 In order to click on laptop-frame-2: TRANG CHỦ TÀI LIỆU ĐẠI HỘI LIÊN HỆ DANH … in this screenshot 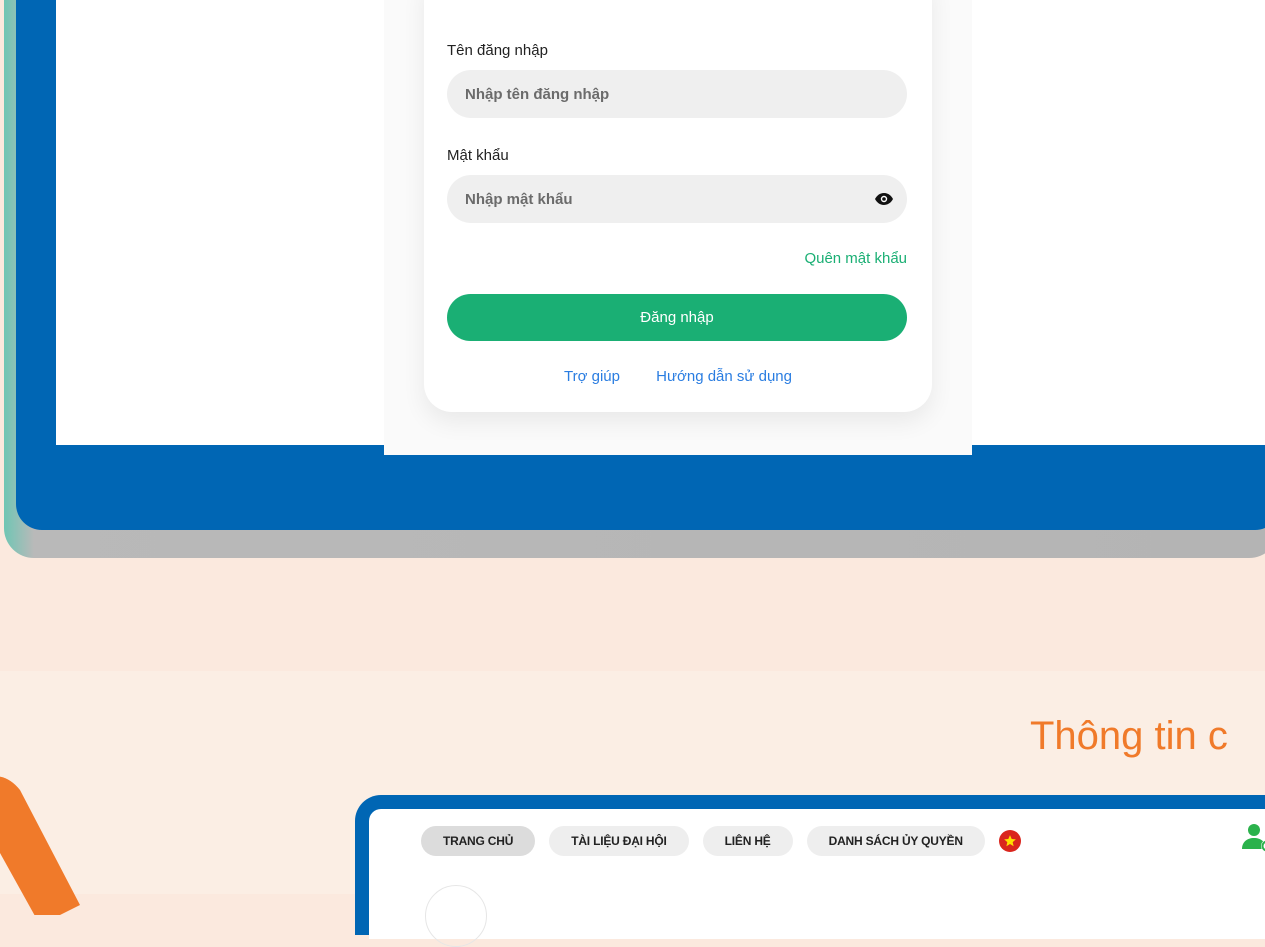, I will do `click(810, 865)`.